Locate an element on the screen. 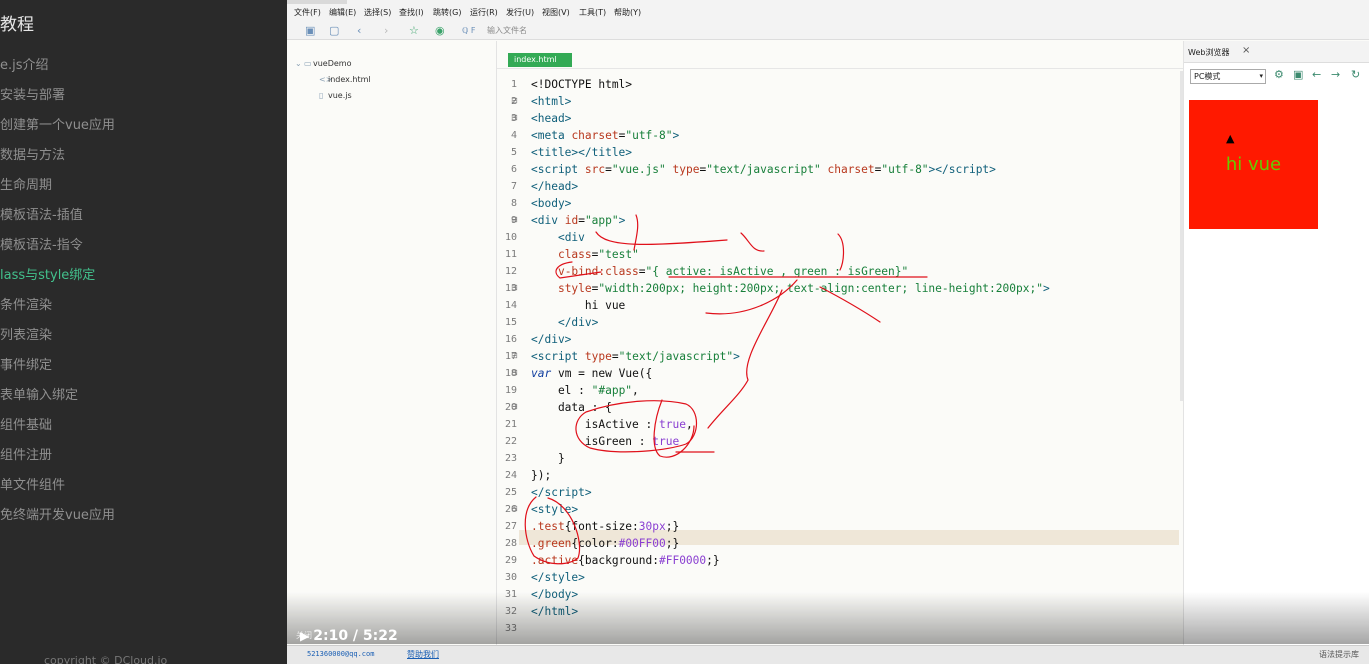 Image resolution: width=1369 pixels, height=664 pixels. gear-icon: ⚙ is located at coordinates (1279, 74).